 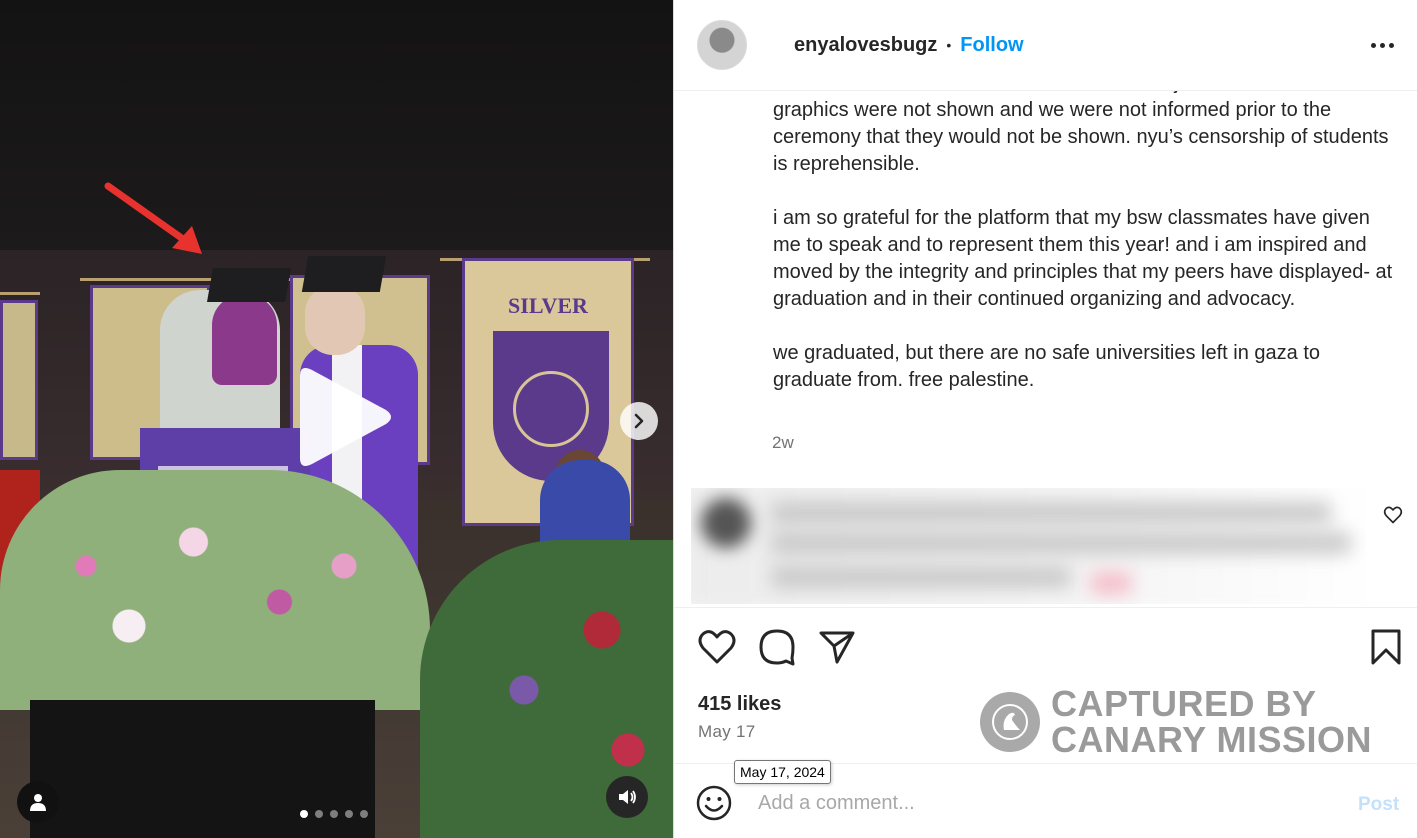 What do you see at coordinates (717, 647) in the screenshot?
I see `heart-icon` at bounding box center [717, 647].